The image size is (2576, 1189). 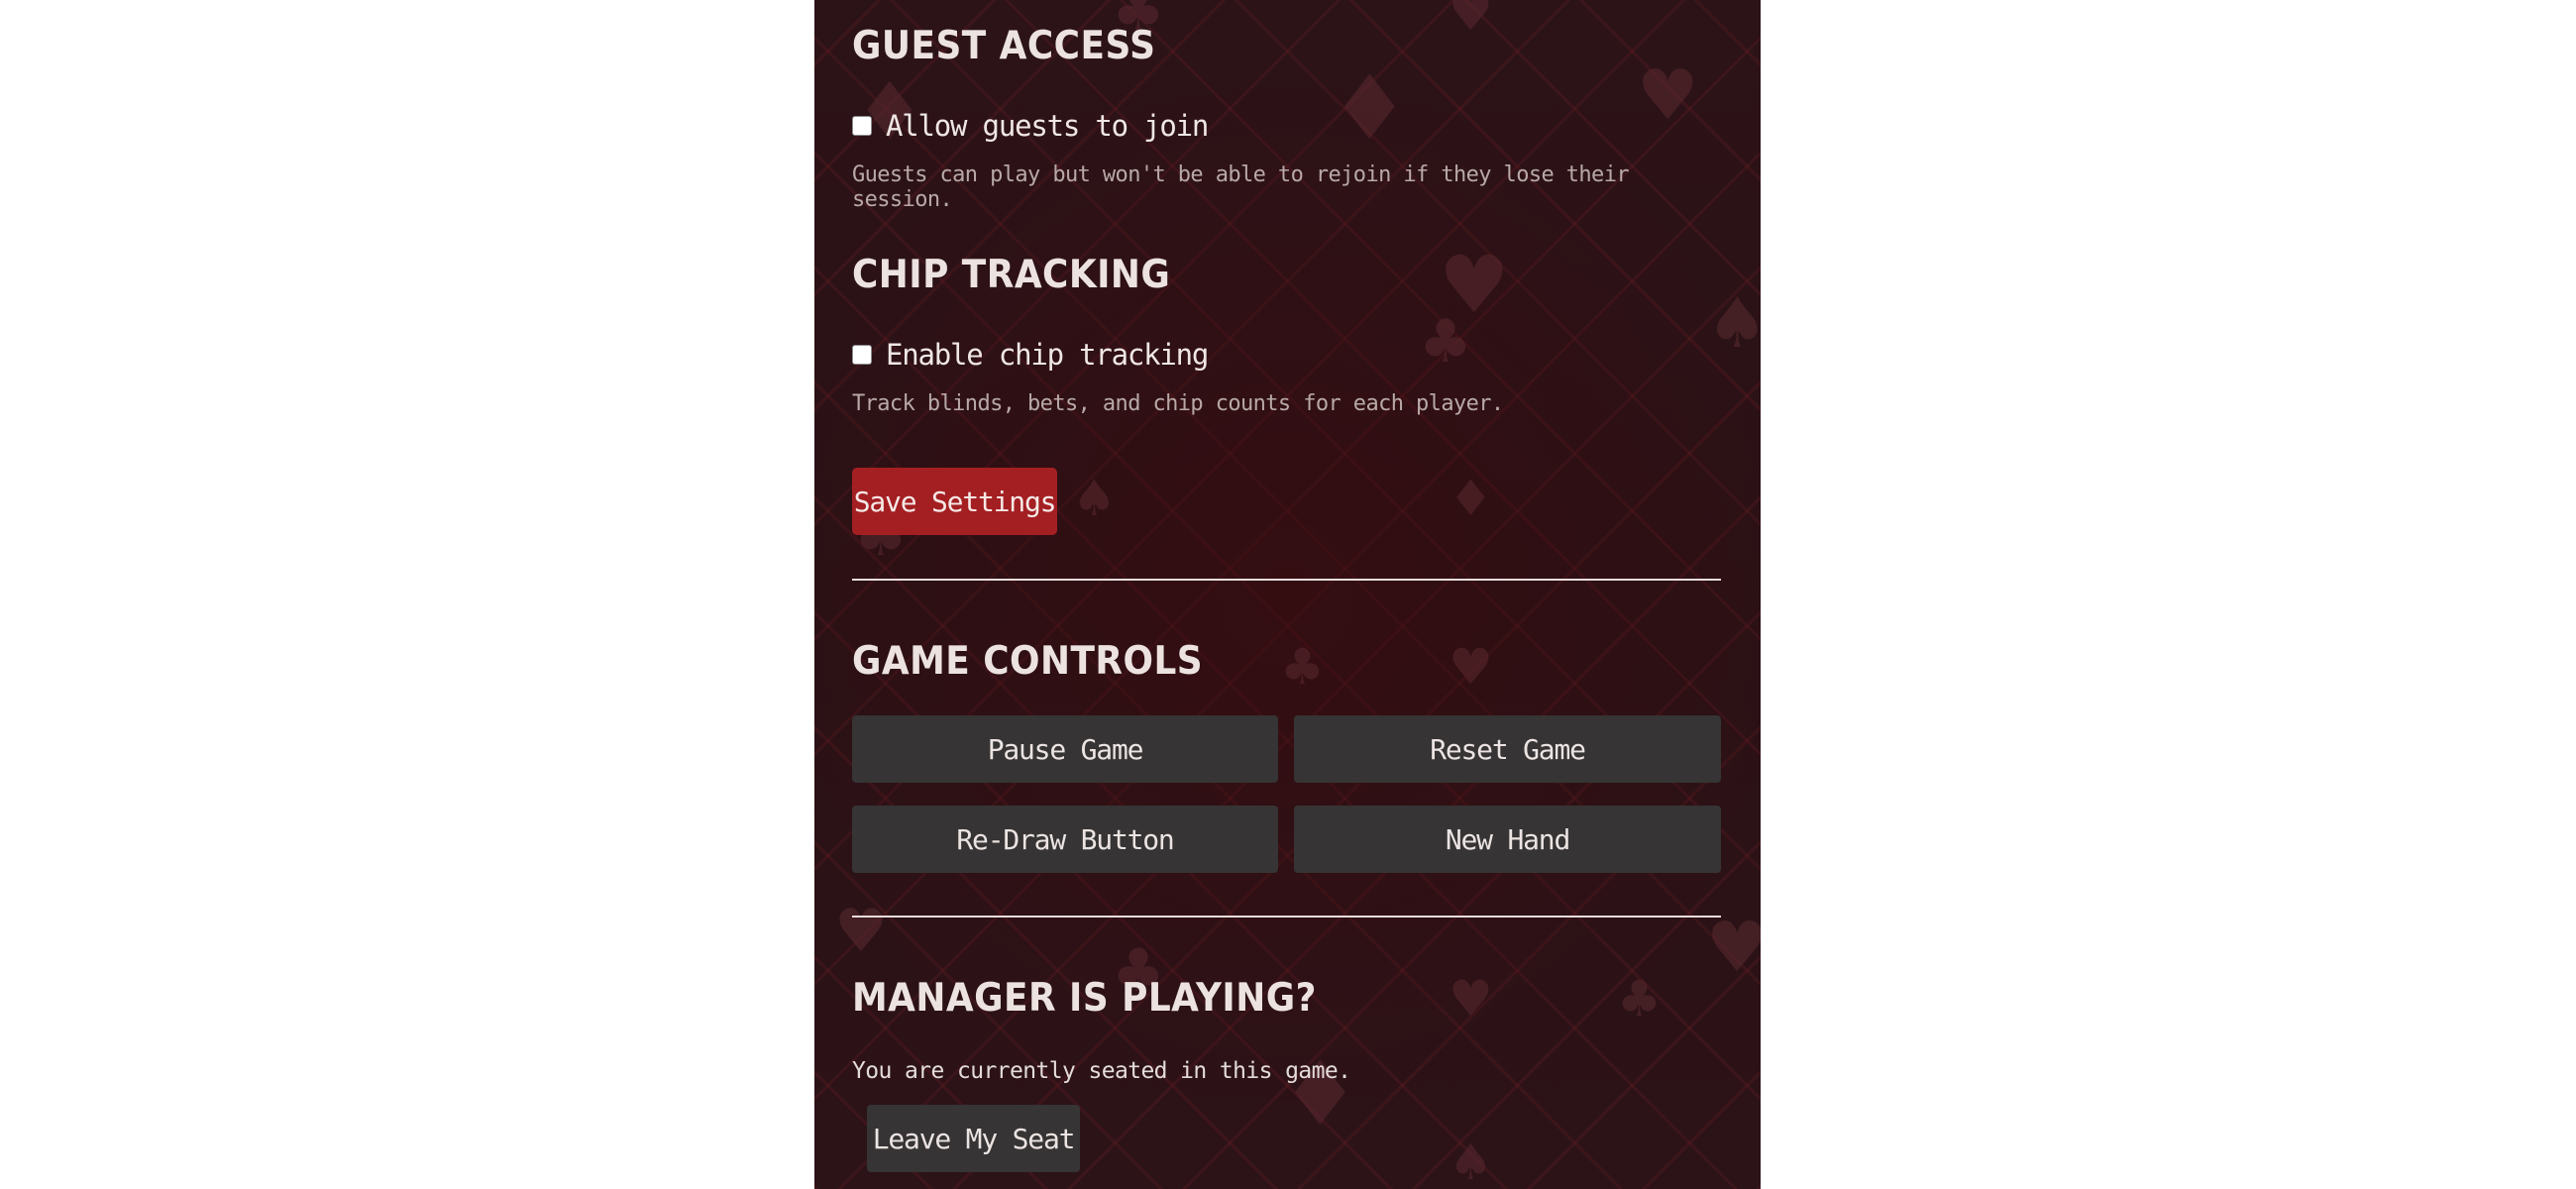 I want to click on enable-chip-tracking-row: Enable chip tracking, so click(x=1030, y=355).